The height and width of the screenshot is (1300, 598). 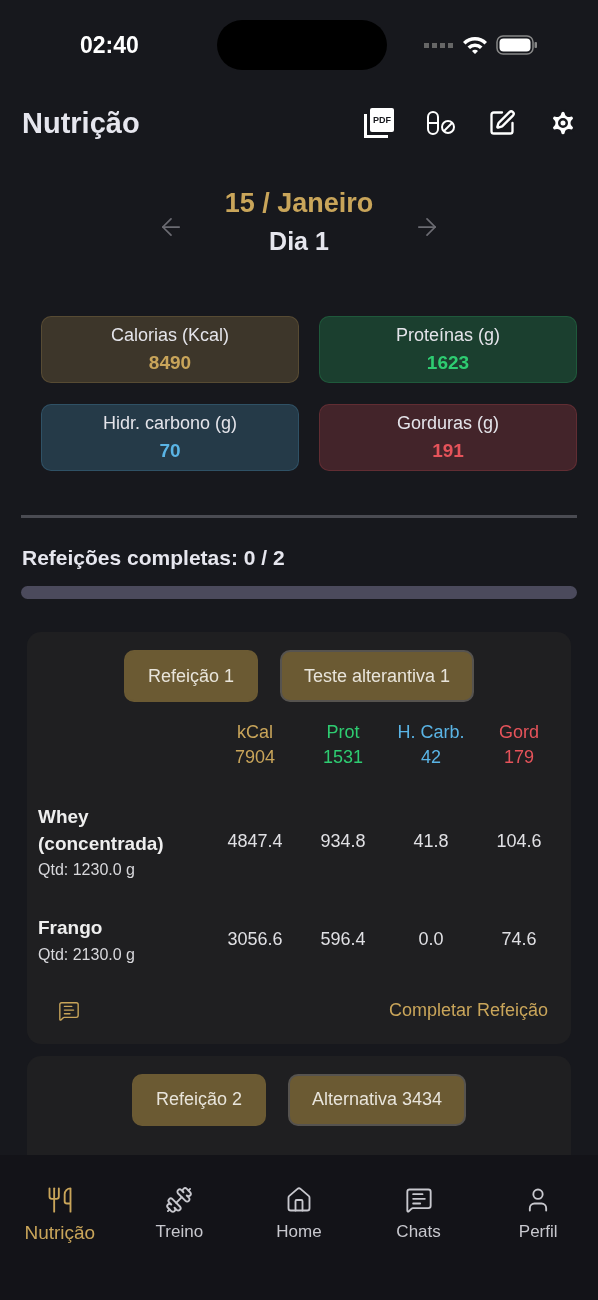 What do you see at coordinates (475, 45) in the screenshot?
I see `wifi-icon` at bounding box center [475, 45].